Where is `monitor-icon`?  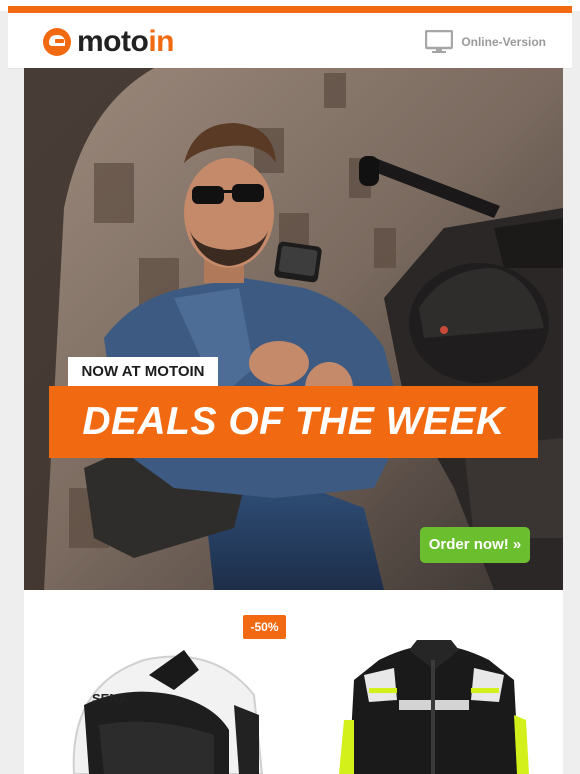
monitor-icon is located at coordinates (439, 41).